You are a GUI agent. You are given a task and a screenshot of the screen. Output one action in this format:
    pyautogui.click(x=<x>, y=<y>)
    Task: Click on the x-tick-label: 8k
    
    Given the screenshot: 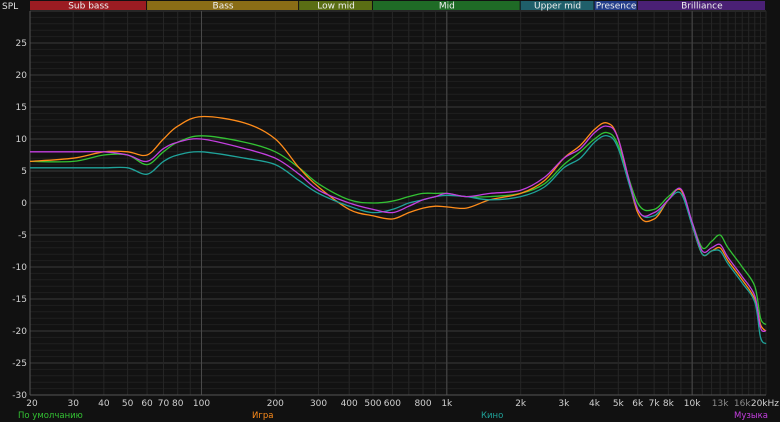 What is the action you would take?
    pyautogui.click(x=669, y=404)
    